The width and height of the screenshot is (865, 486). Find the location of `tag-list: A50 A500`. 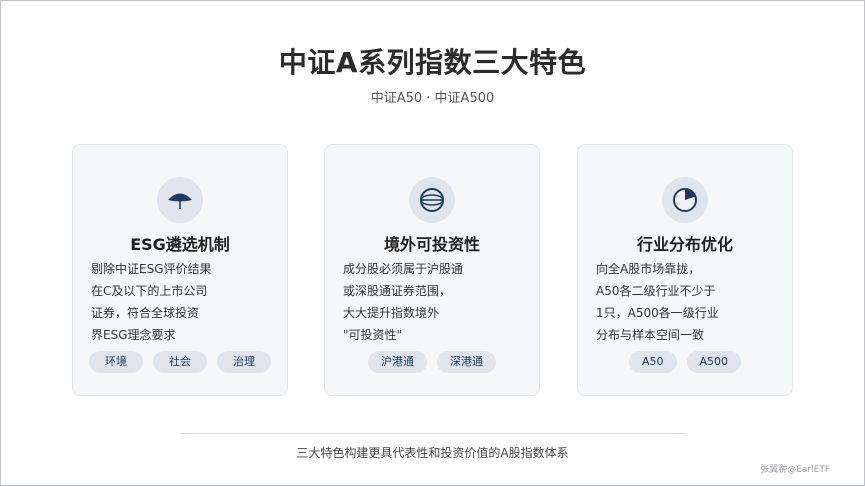

tag-list: A50 A500 is located at coordinates (685, 362).